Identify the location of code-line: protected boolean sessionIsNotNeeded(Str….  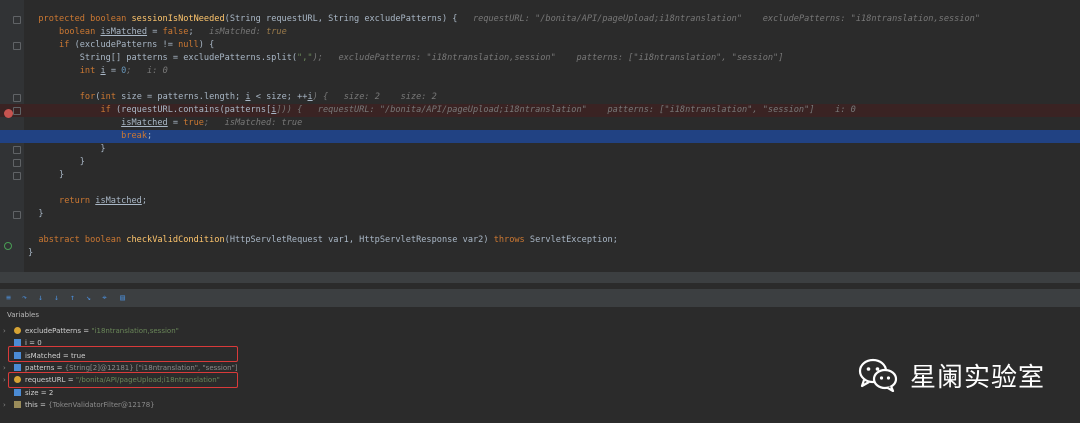
(540, 19).